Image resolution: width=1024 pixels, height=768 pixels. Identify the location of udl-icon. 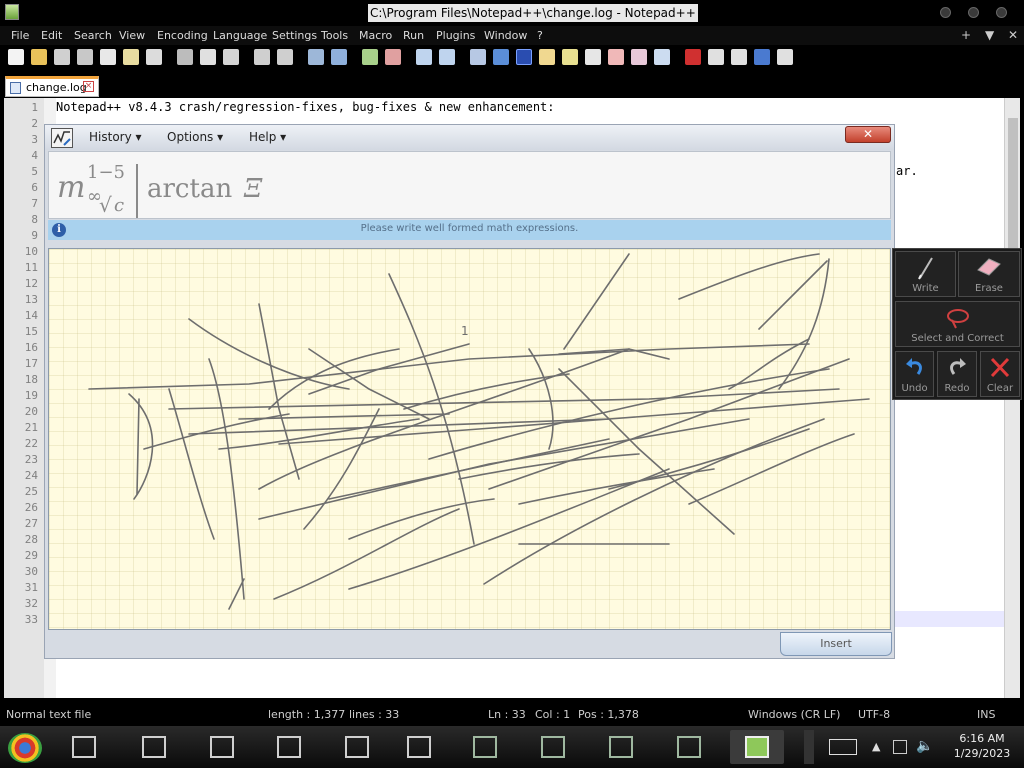
(639, 57).